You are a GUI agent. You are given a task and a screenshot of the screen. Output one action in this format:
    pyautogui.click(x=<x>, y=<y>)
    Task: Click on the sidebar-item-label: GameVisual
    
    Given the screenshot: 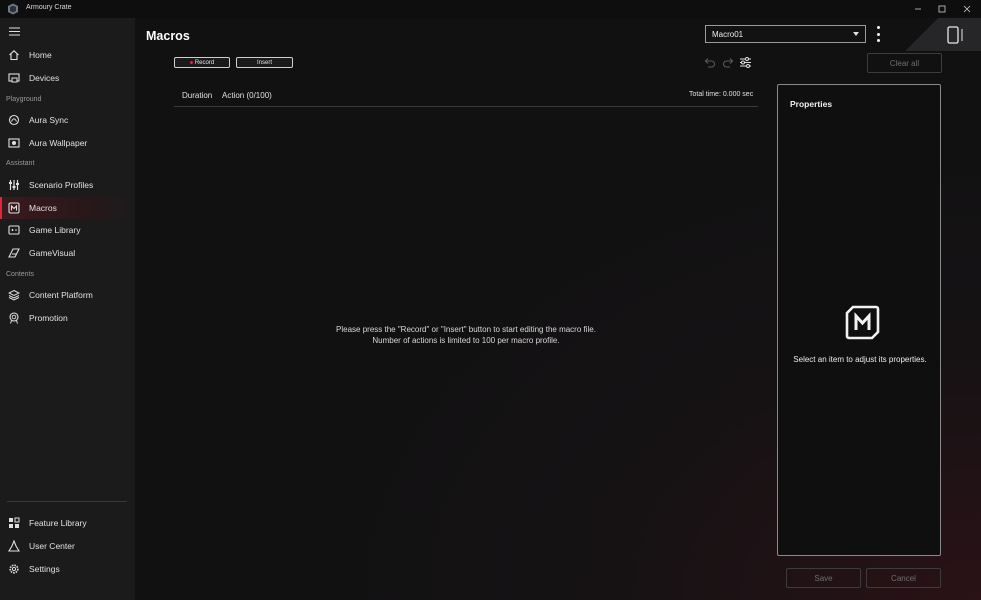 What is the action you would take?
    pyautogui.click(x=52, y=253)
    